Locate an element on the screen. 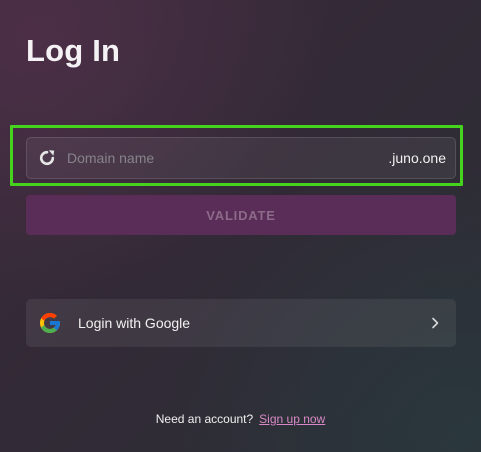 The height and width of the screenshot is (452, 481). sign-up-link: Sign up now is located at coordinates (292, 419).